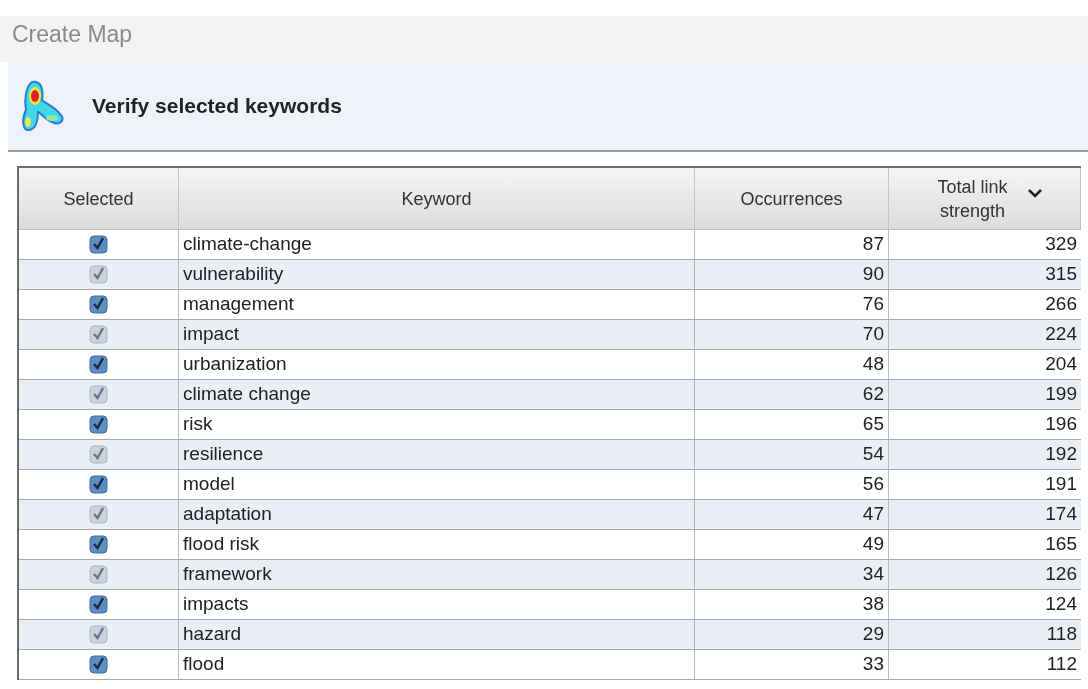 Image resolution: width=1088 pixels, height=689 pixels. Describe the element at coordinates (792, 634) in the screenshot. I see `table-cell: 29` at that location.